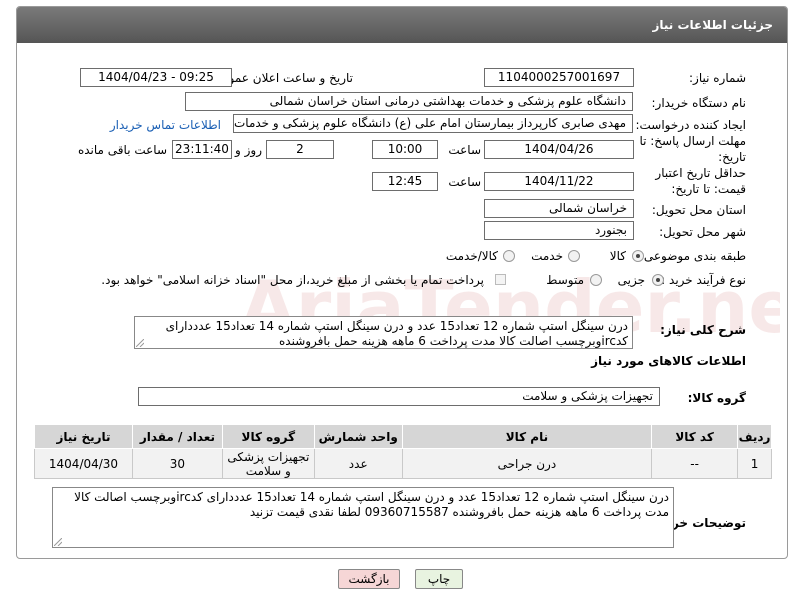  I want to click on reply-deadline-label: مهلت ارسال پاسخ: تا تاریخ:, so click(692, 149).